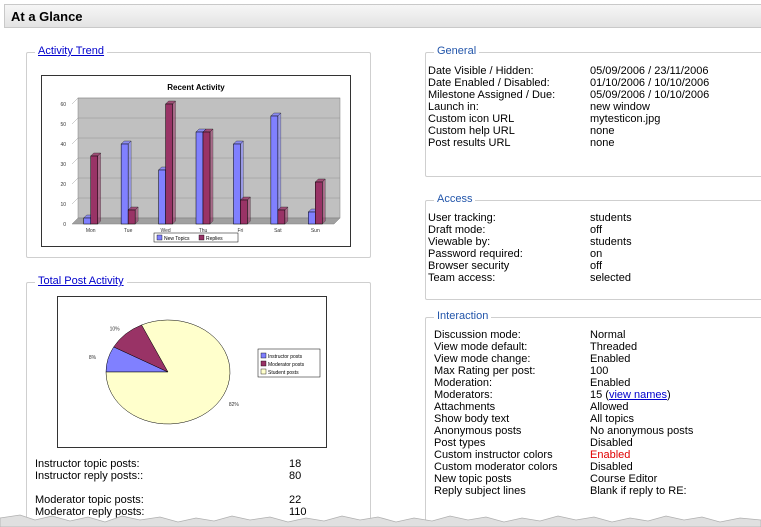  What do you see at coordinates (63, 105) in the screenshot?
I see `y-tick-label: 60` at bounding box center [63, 105].